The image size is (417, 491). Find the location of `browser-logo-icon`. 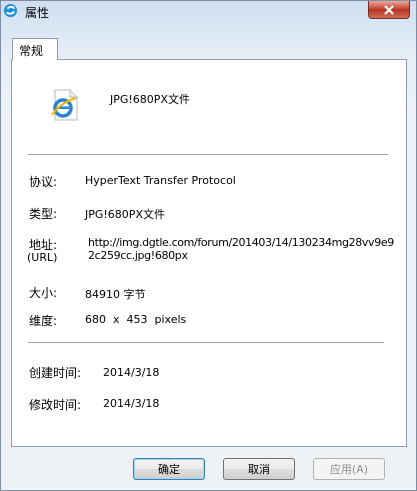

browser-logo-icon is located at coordinates (10, 10).